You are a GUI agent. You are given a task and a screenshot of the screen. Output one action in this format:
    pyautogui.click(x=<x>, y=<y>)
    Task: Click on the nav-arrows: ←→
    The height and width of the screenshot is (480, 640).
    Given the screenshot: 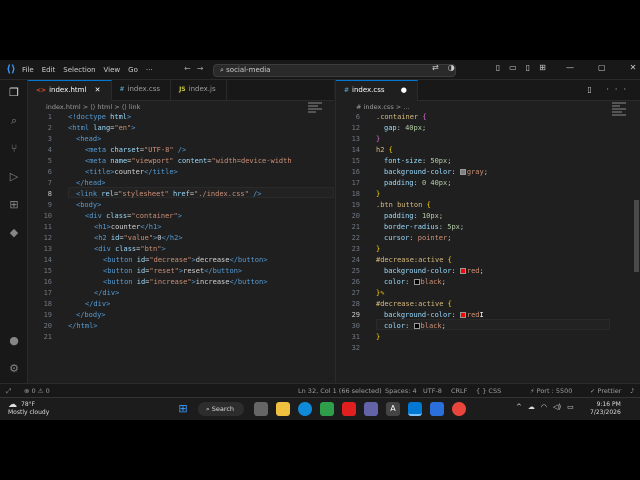 What is the action you would take?
    pyautogui.click(x=196, y=68)
    